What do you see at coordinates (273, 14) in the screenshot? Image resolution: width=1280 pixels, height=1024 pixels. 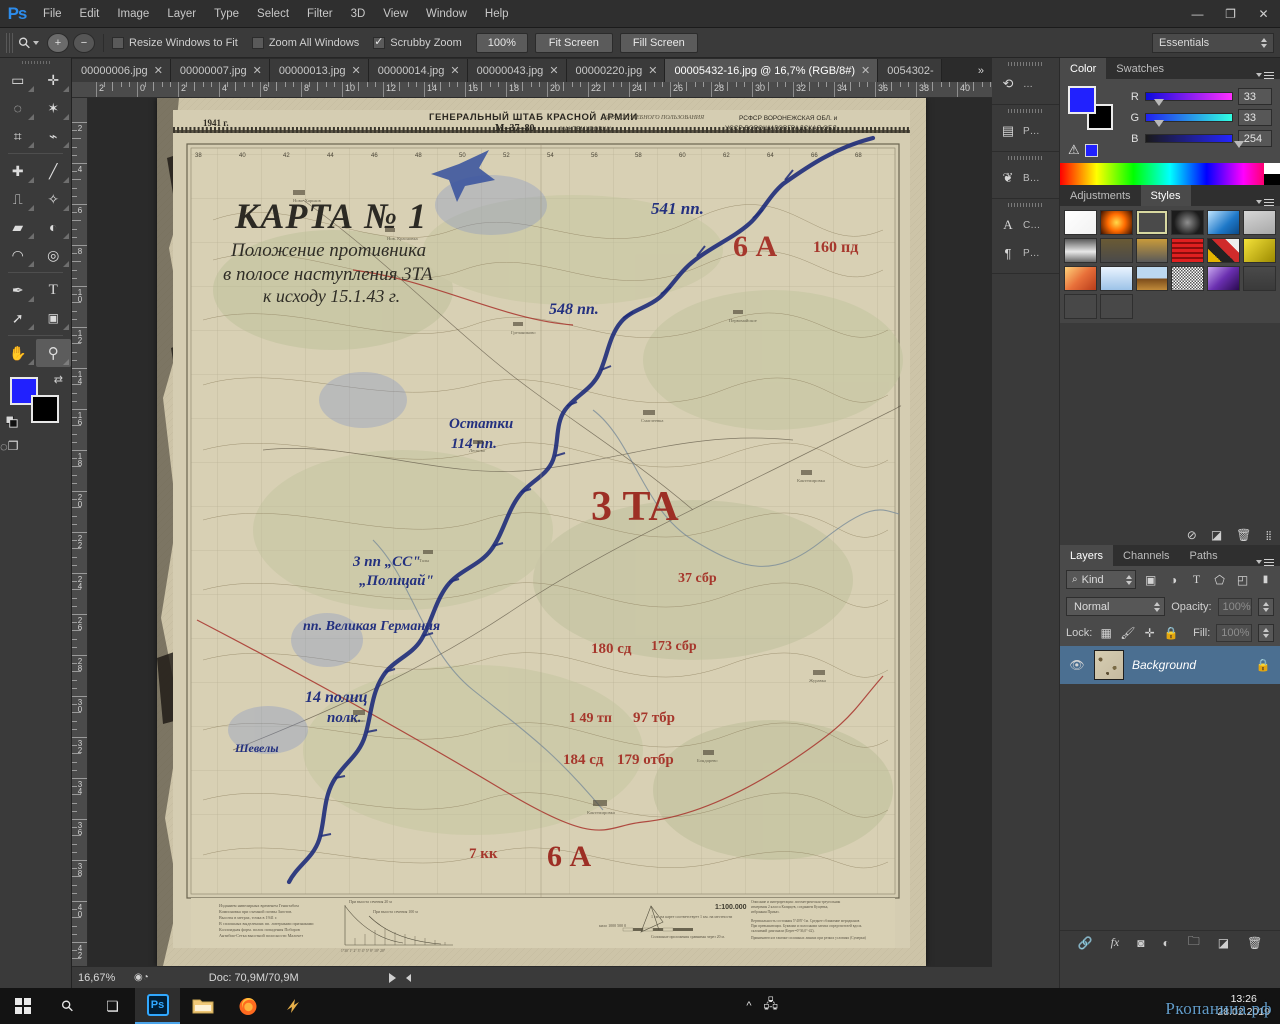 I see `menu-select: Select` at bounding box center [273, 14].